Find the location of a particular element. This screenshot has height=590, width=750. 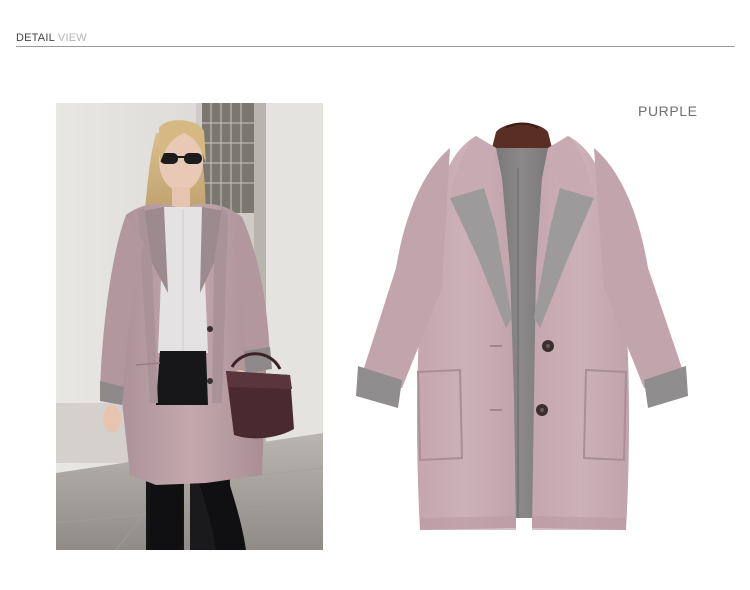

section-title-soft: VIEW is located at coordinates (72, 38).